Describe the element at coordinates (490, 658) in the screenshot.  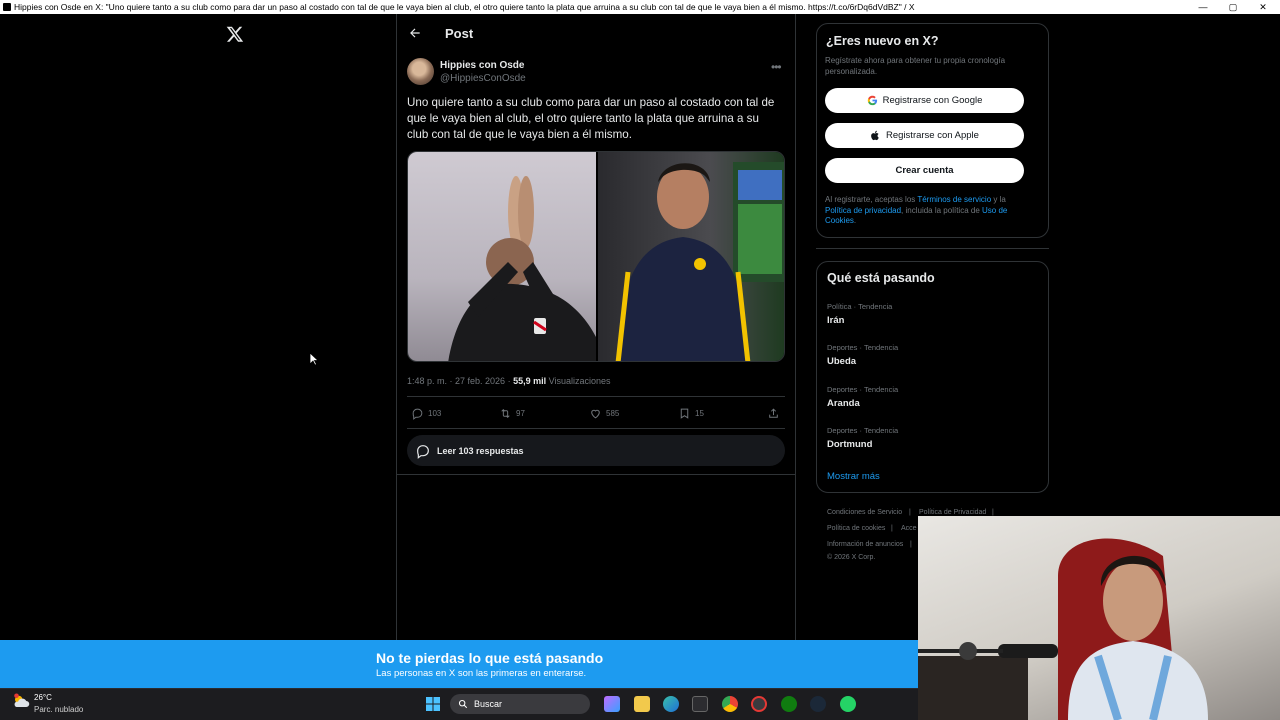
I see `banner-title: No te pierdas lo que está pasando` at that location.